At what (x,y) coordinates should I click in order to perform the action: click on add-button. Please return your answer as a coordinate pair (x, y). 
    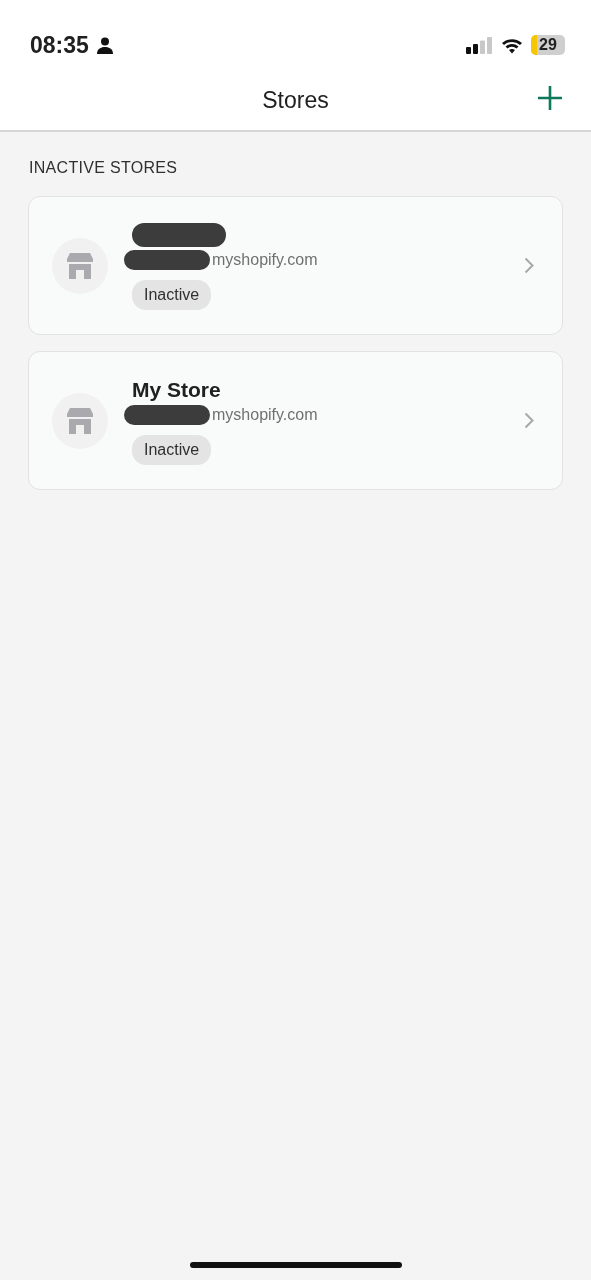
    Looking at the image, I should click on (550, 98).